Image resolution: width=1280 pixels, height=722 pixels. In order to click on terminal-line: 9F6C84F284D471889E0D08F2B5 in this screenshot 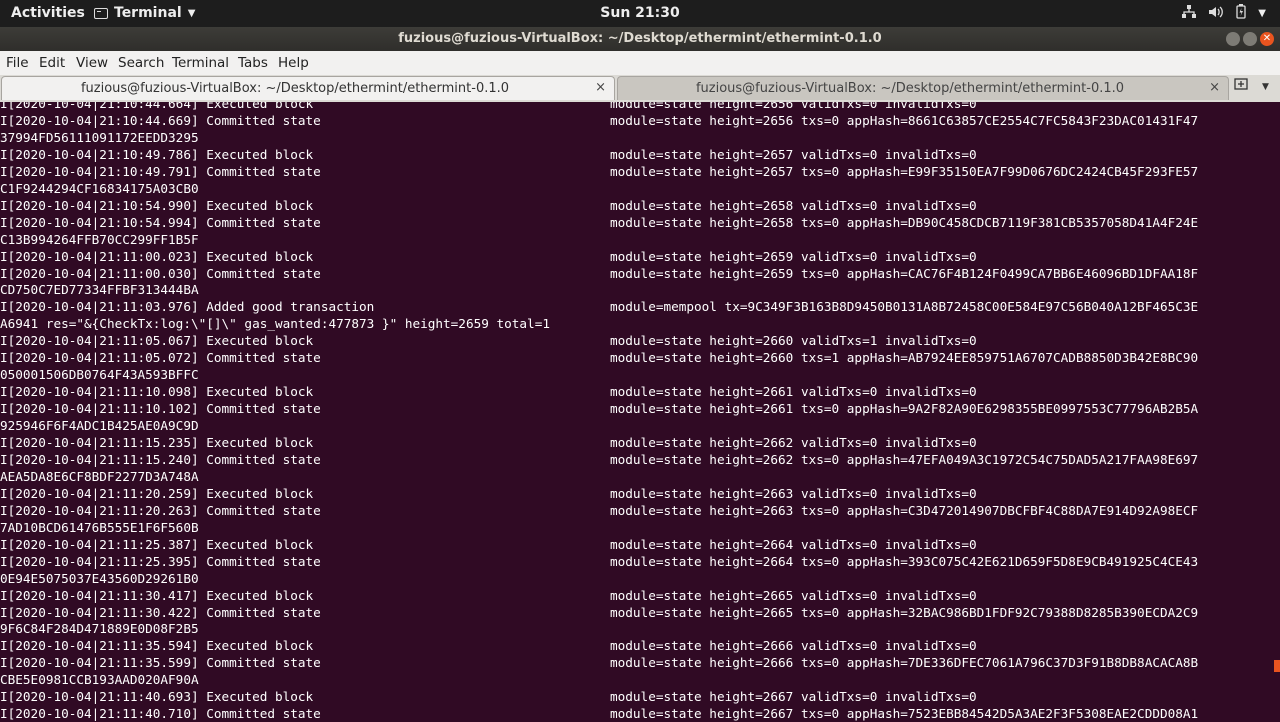, I will do `click(99, 628)`.